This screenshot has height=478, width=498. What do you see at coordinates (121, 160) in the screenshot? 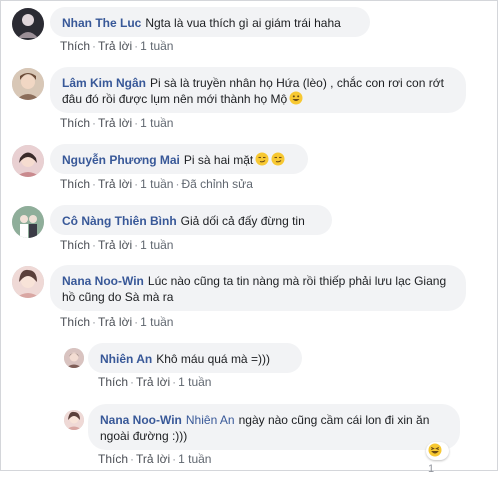
I see `comment-author: Nguyễn Phương Mai` at bounding box center [121, 160].